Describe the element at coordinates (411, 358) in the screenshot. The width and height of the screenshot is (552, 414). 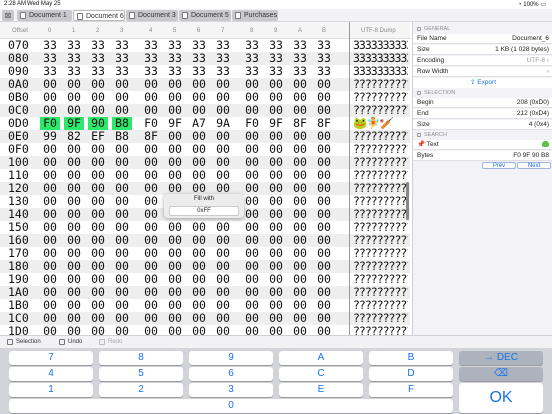
I see `key-b: B` at that location.